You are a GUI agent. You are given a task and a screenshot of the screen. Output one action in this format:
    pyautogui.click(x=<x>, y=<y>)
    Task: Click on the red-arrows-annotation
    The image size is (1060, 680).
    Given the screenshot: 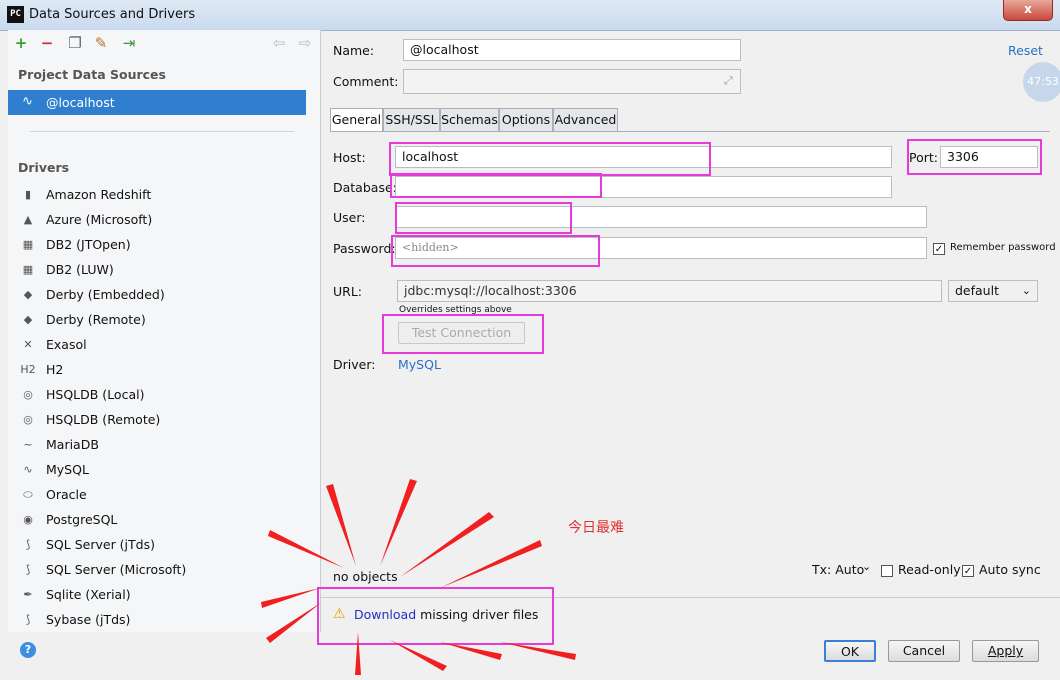 What is the action you would take?
    pyautogui.click(x=418, y=577)
    